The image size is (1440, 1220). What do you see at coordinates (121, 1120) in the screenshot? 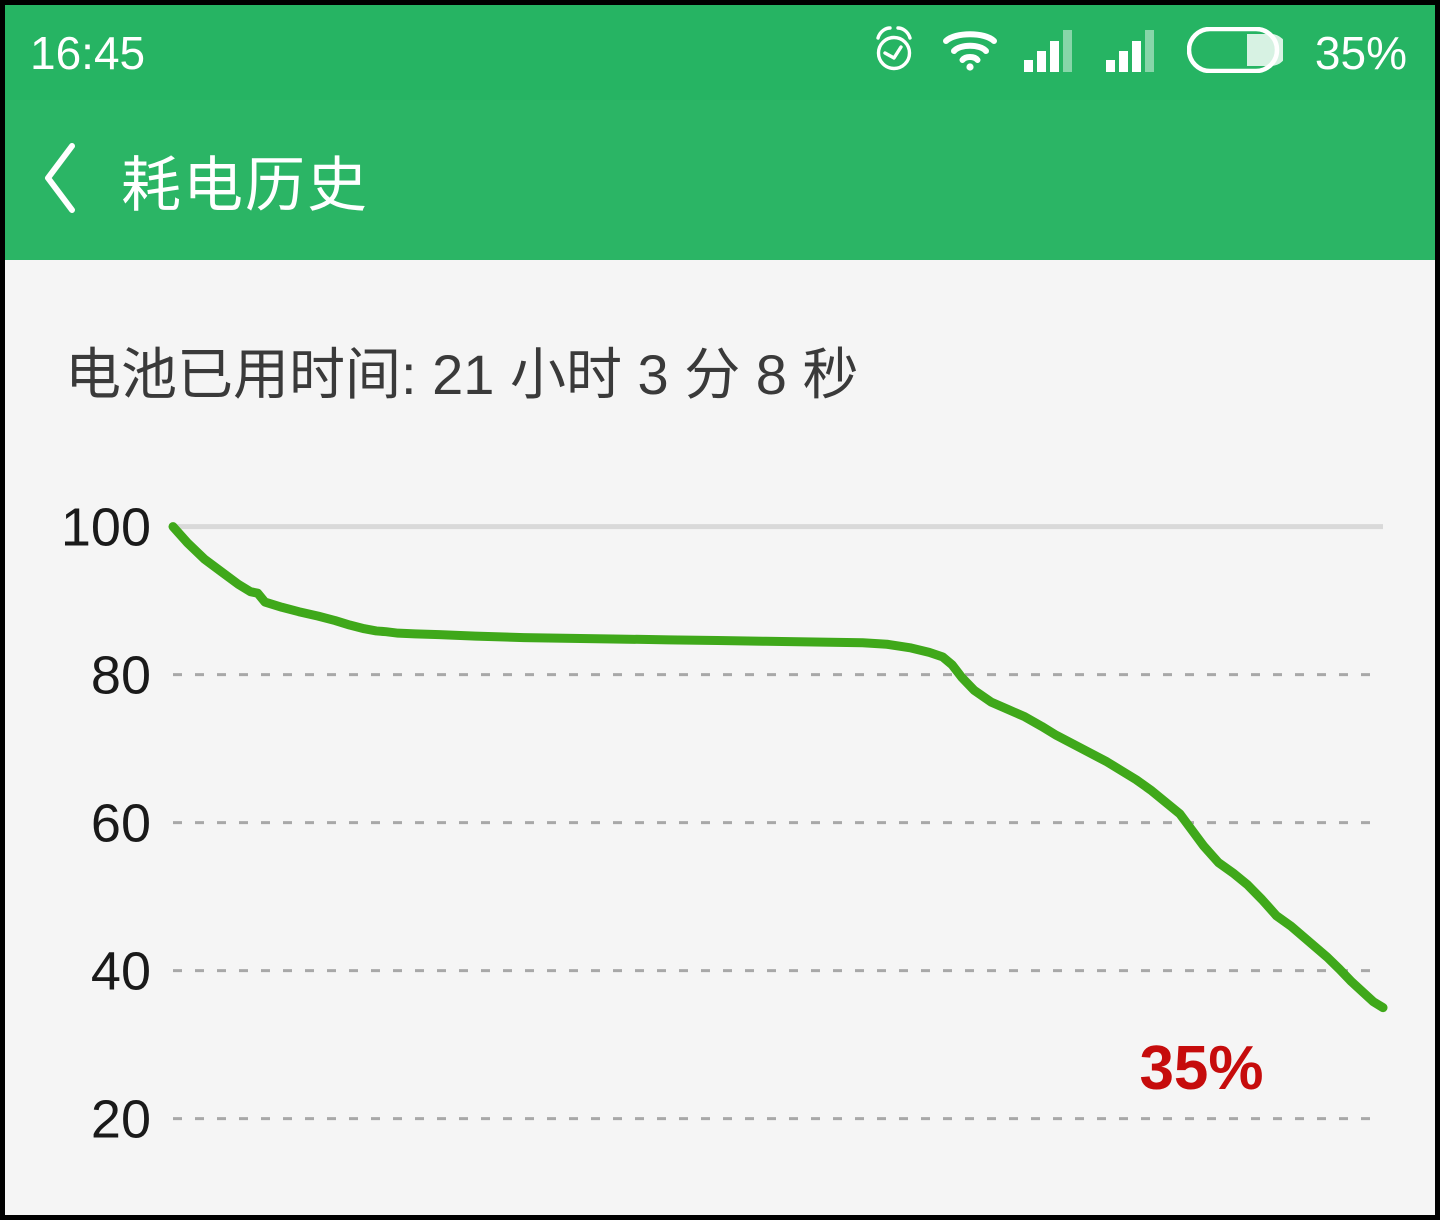
I see `chart-y-tick-label: 20` at bounding box center [121, 1120].